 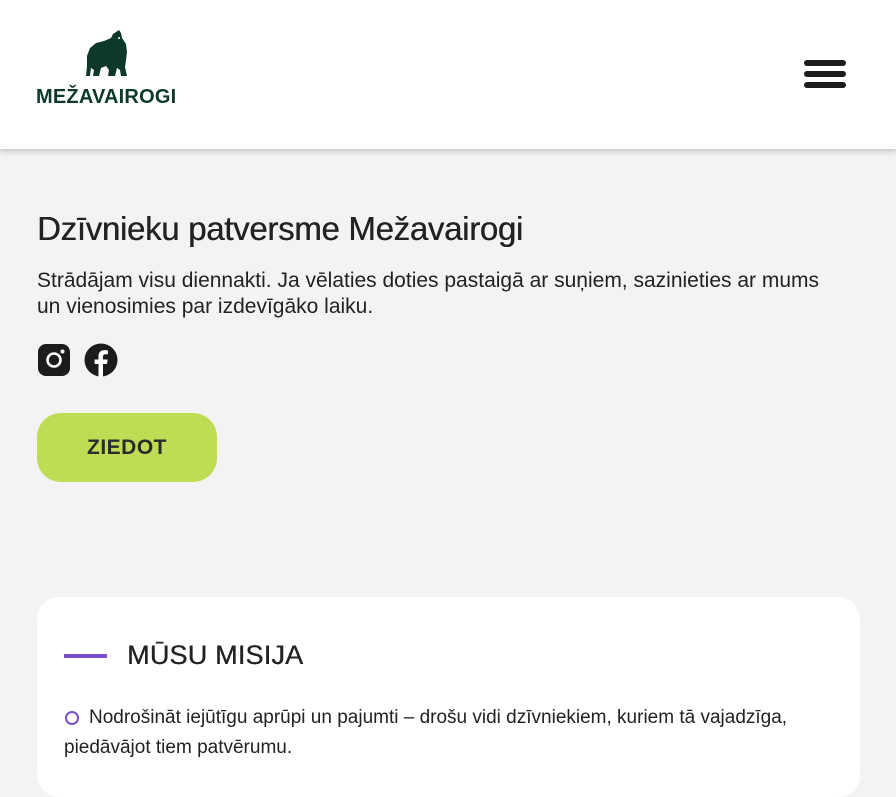 I want to click on facebook-icon, so click(x=101, y=360).